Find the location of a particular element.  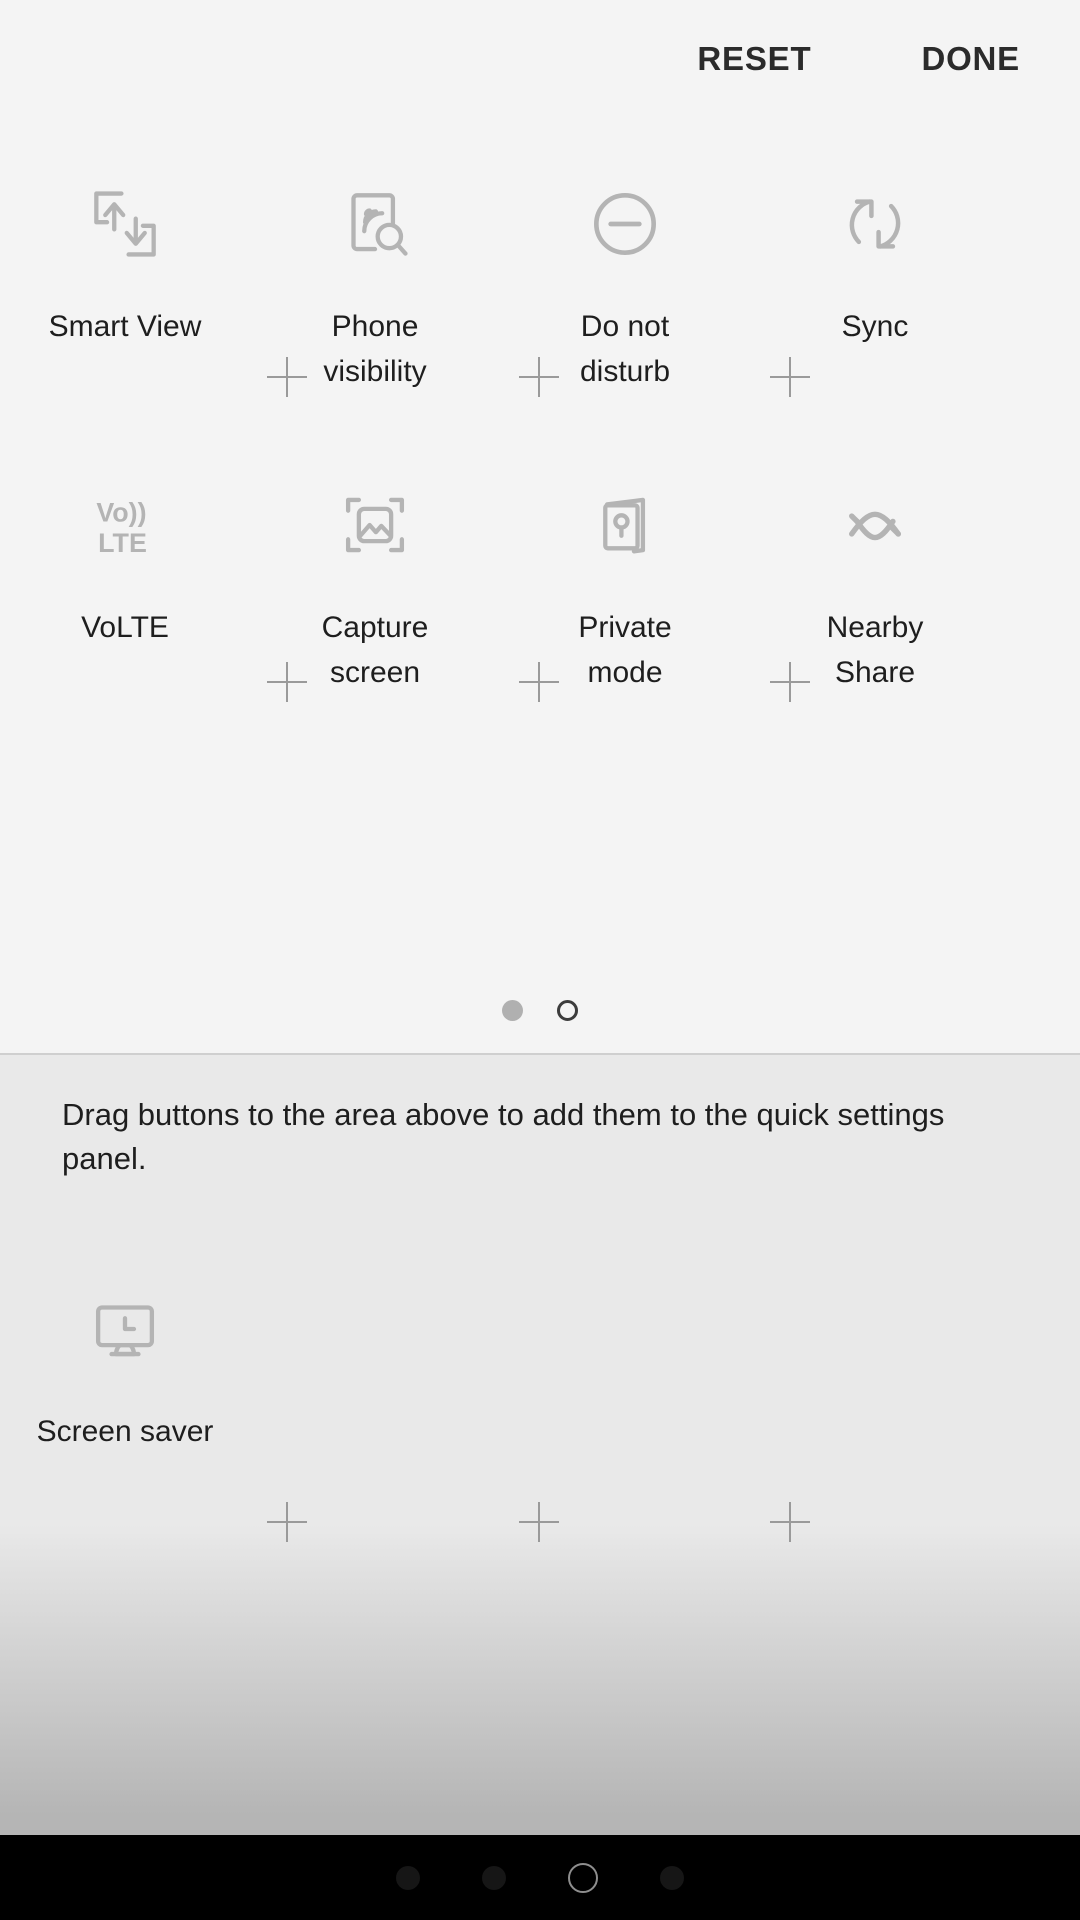

capture-screen-icon is located at coordinates (375, 525).